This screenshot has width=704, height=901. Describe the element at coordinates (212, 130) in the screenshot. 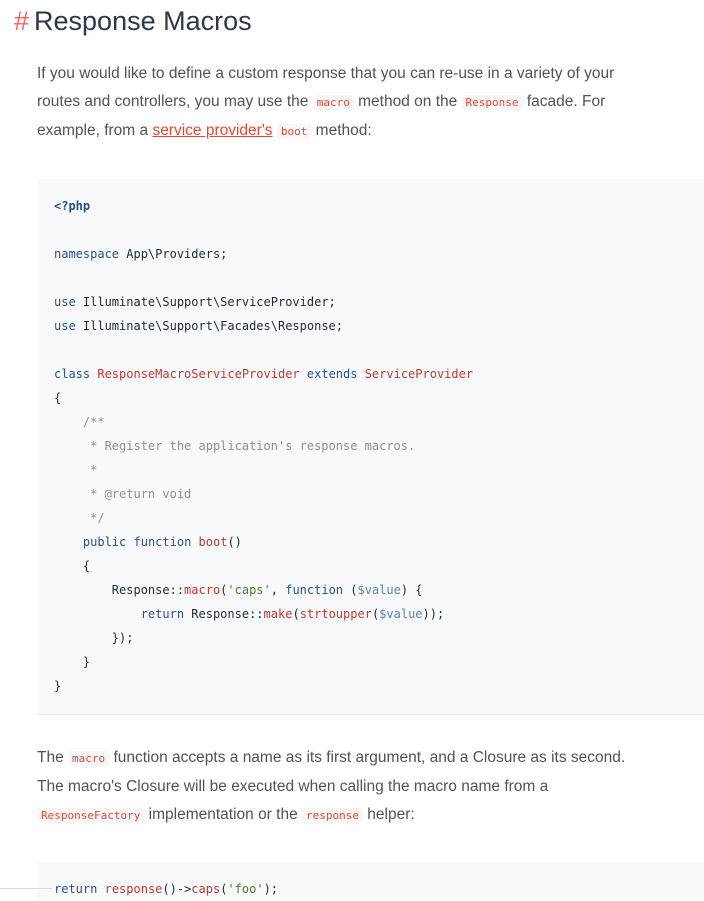

I see `service-provider-link: service provider's` at that location.